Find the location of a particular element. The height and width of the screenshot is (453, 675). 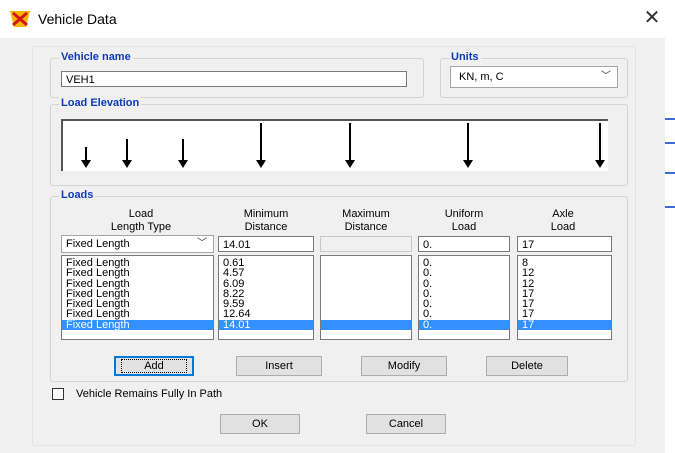

min-distance-input: 14.01 is located at coordinates (266, 244).